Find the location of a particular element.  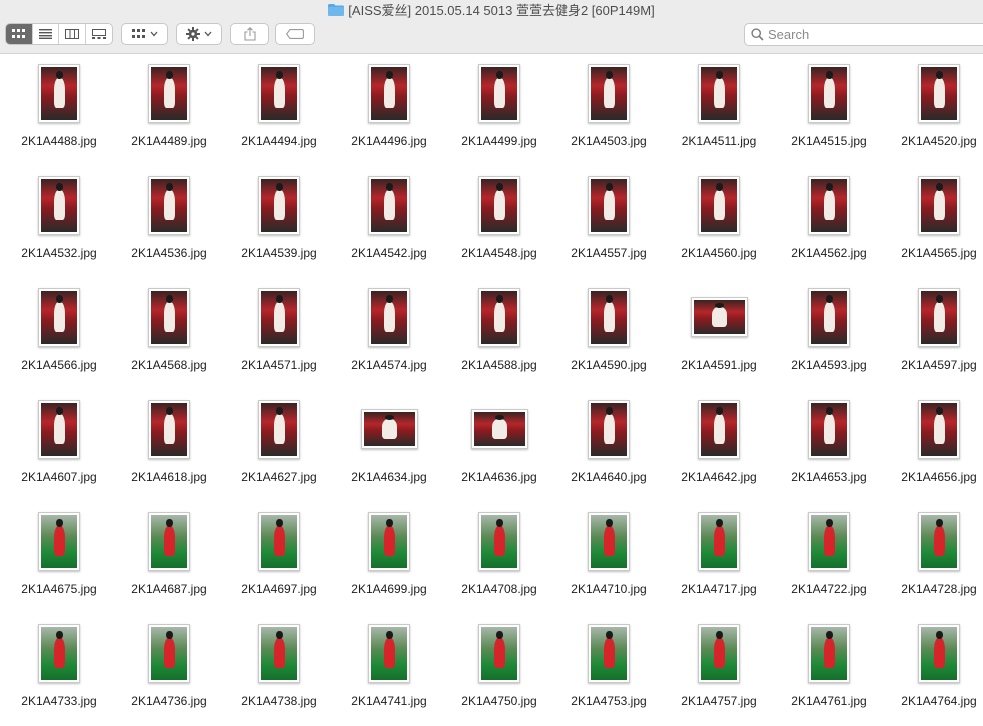

file-name: 2K1A4764.jpg is located at coordinates (933, 701).